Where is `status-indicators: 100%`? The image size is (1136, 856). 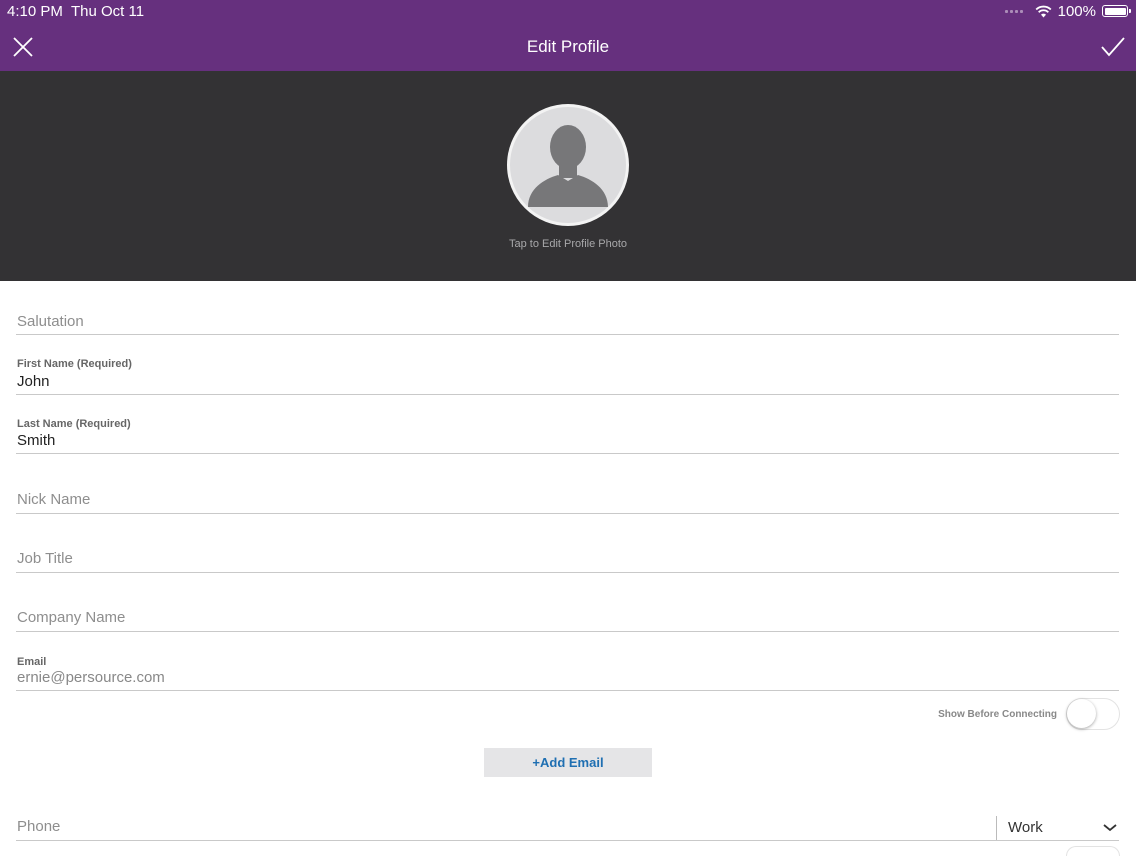
status-indicators: 100% is located at coordinates (1067, 11).